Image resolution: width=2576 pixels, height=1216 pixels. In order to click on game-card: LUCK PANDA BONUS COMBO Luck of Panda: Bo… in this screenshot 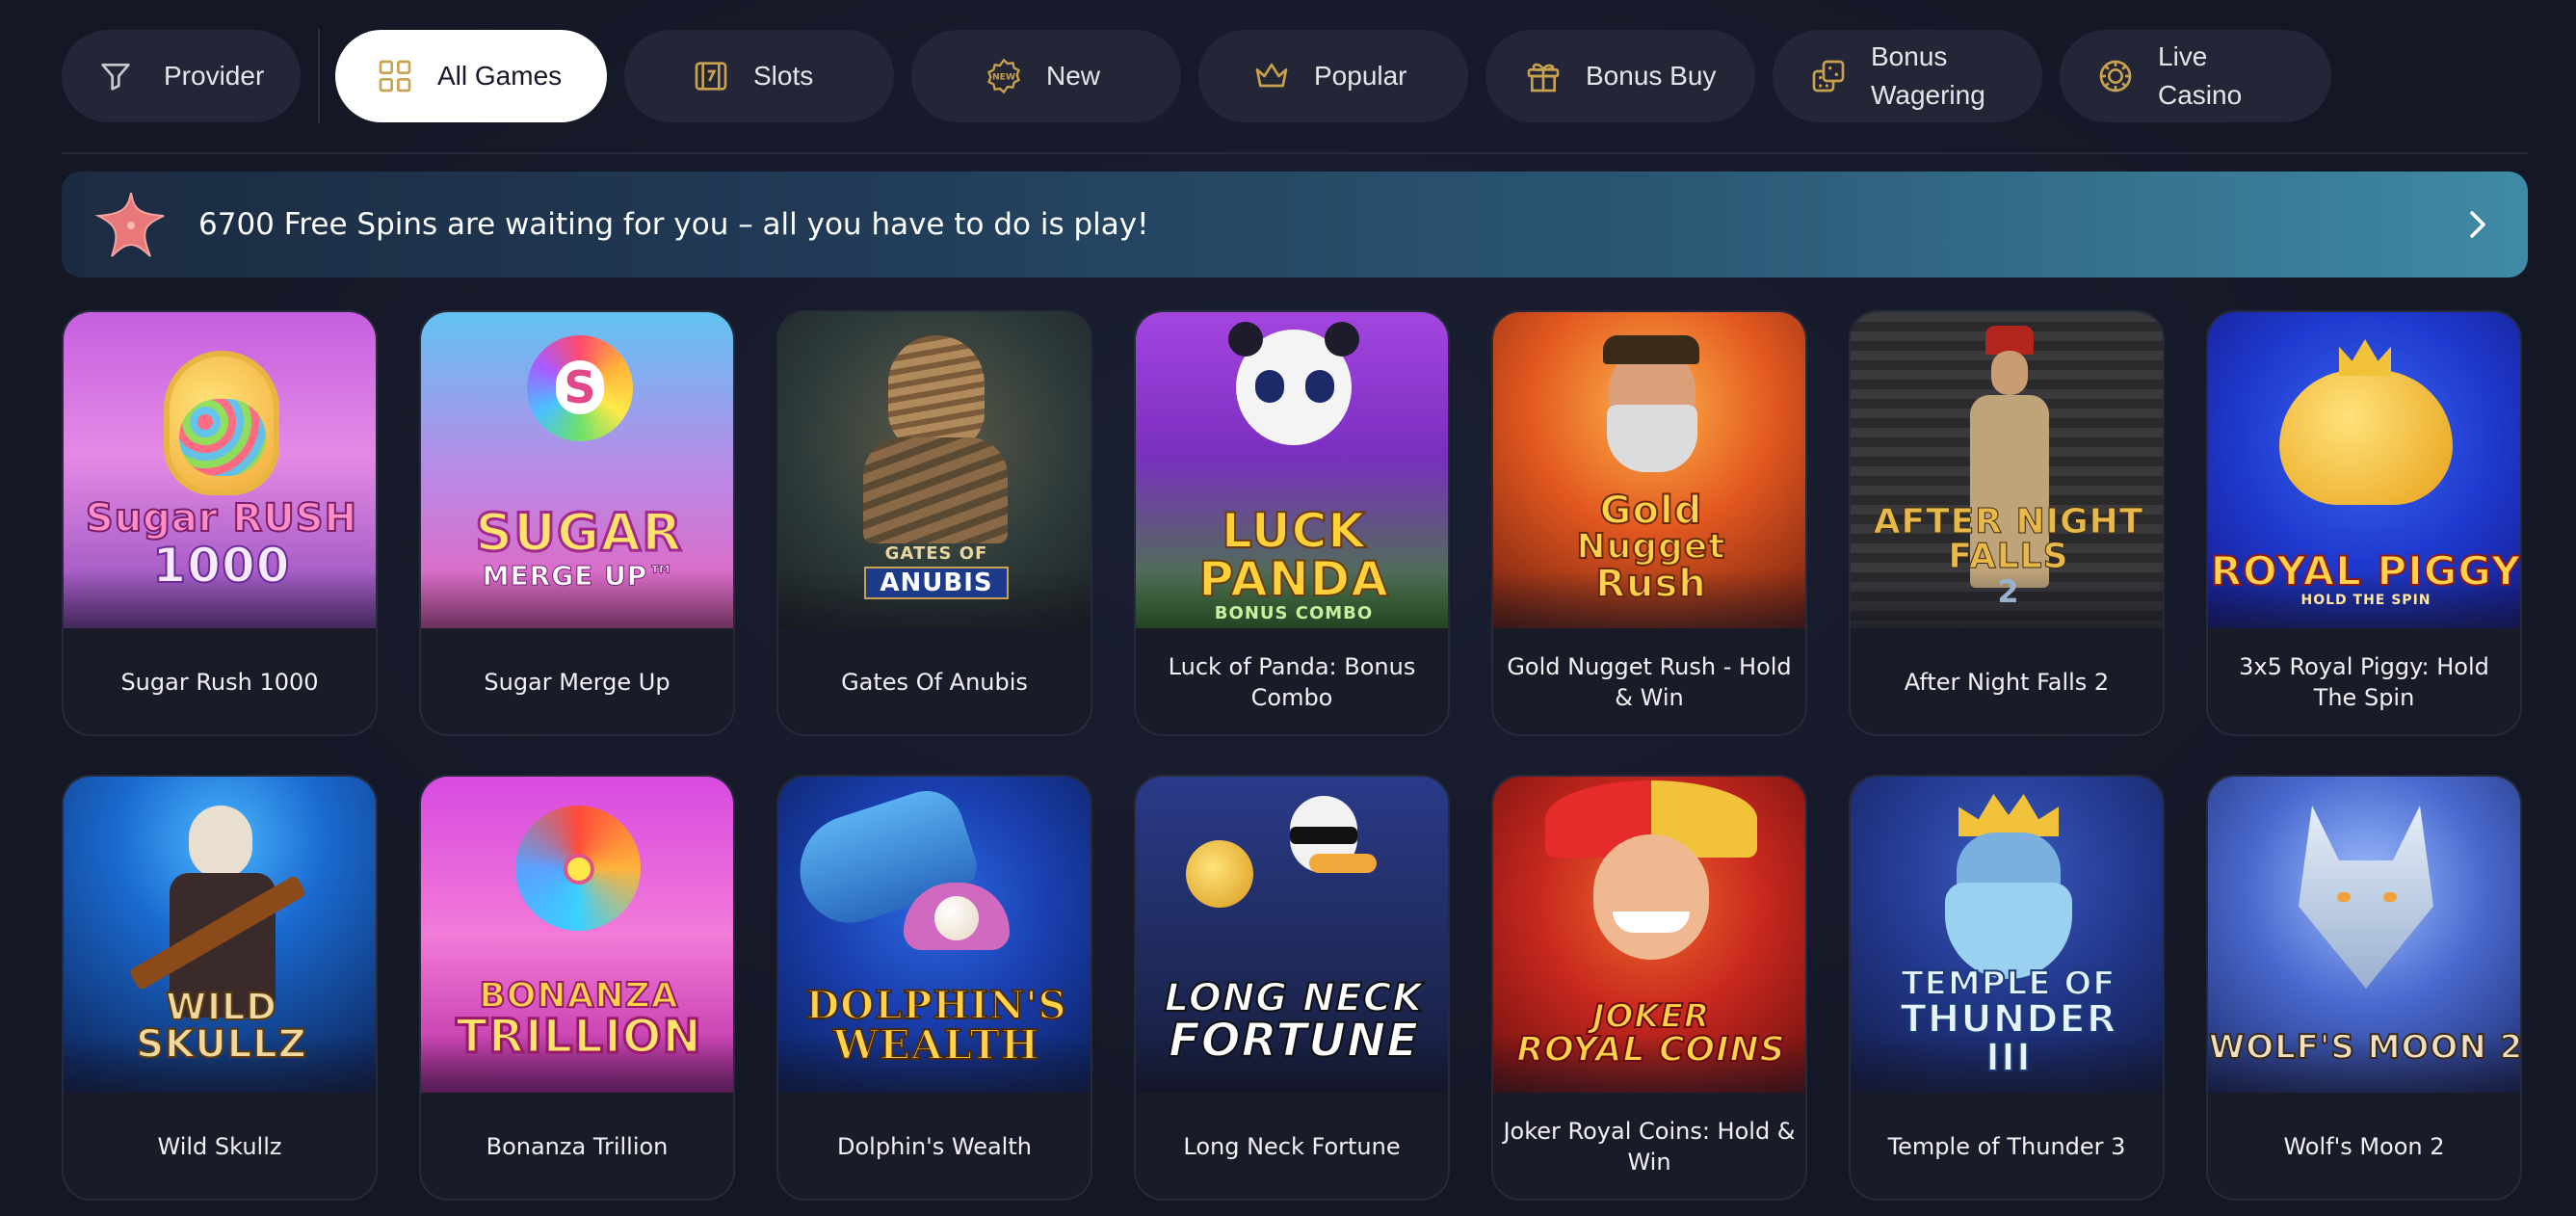, I will do `click(1292, 523)`.